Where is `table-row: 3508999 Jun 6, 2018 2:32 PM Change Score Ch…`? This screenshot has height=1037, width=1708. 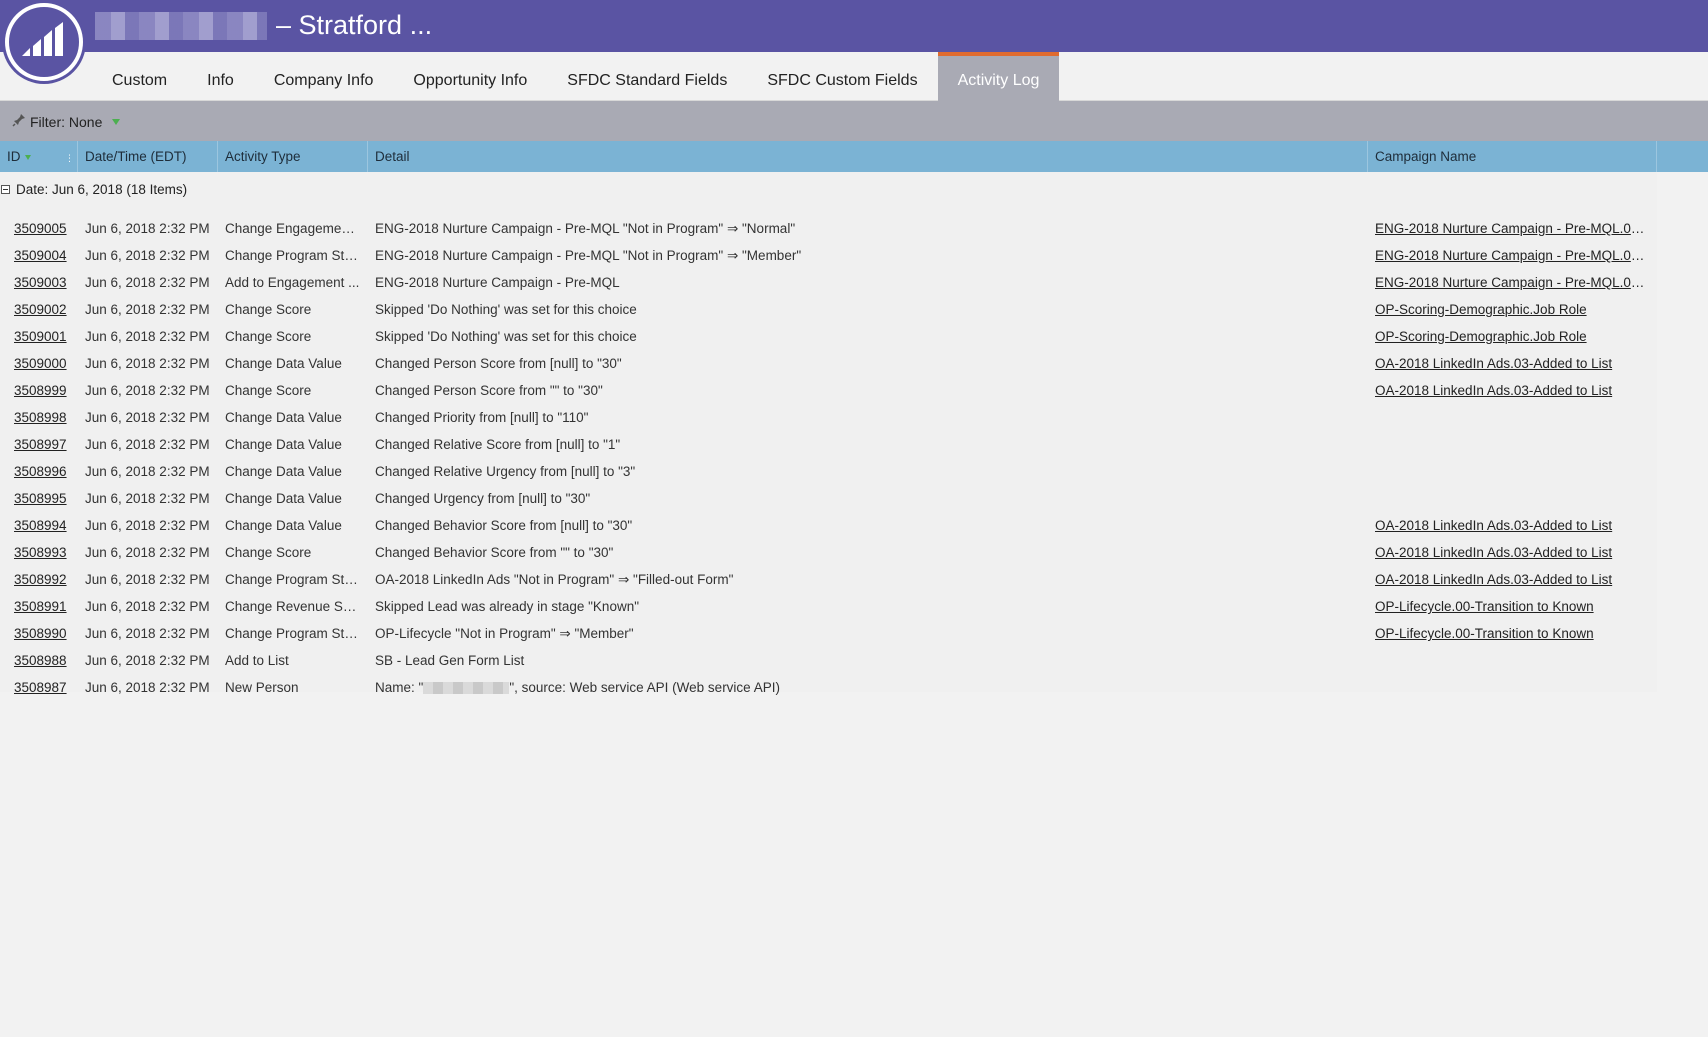
table-row: 3508999 Jun 6, 2018 2:32 PM Change Score Ch… is located at coordinates (828, 390).